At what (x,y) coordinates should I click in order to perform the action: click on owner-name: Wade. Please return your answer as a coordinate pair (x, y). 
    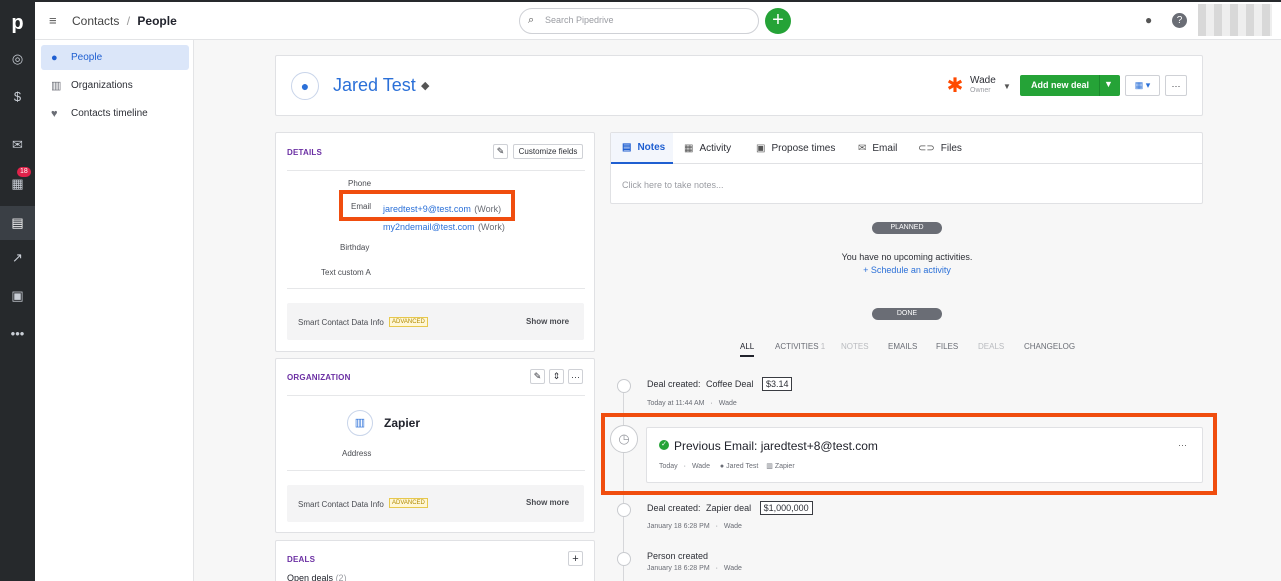
    Looking at the image, I should click on (983, 80).